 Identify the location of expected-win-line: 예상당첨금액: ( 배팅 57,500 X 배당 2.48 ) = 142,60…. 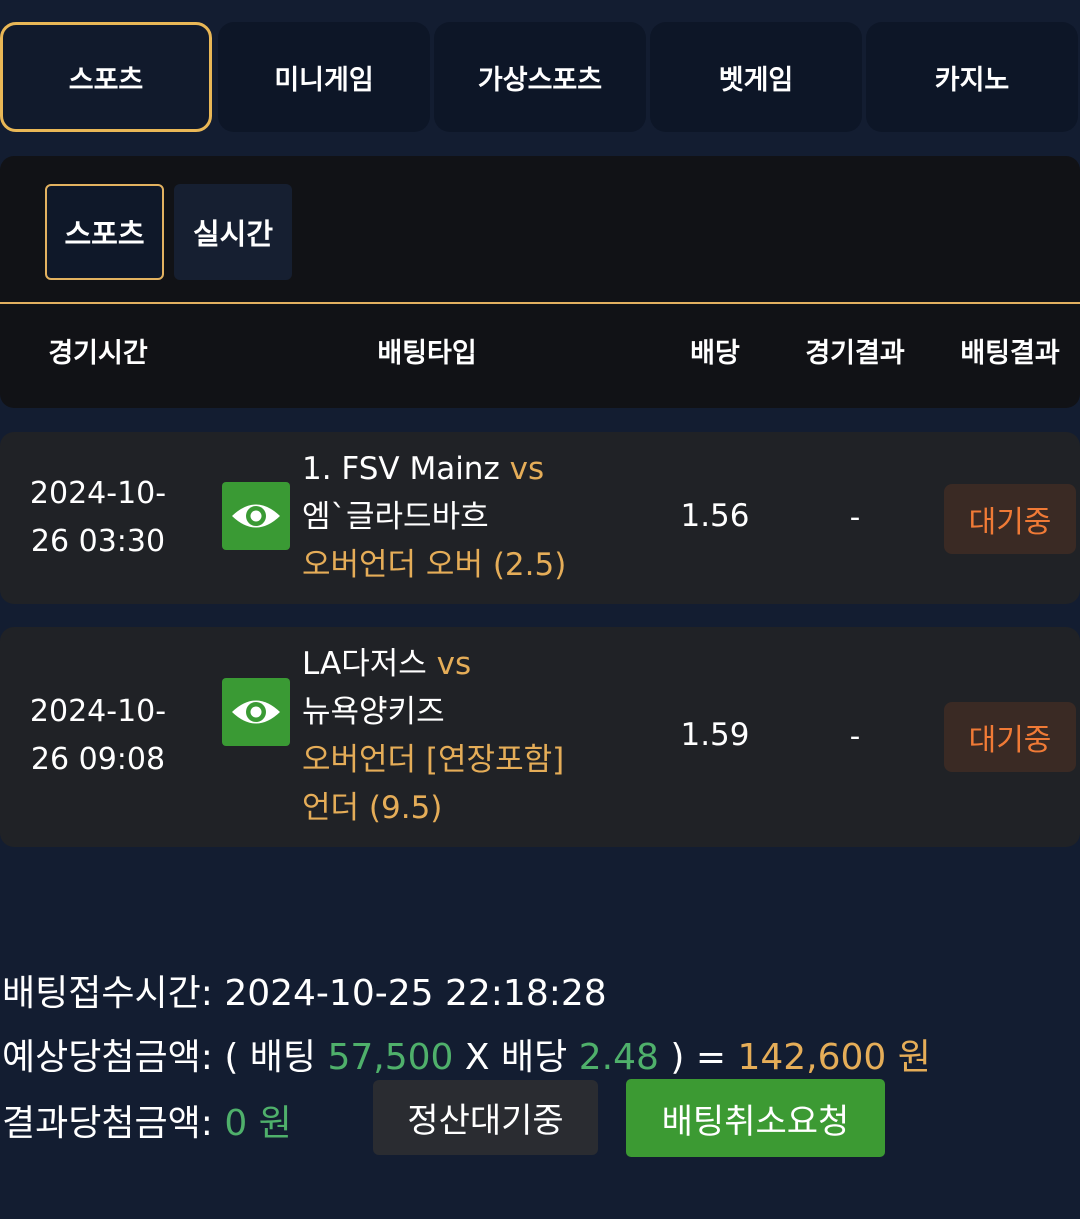
(466, 1057).